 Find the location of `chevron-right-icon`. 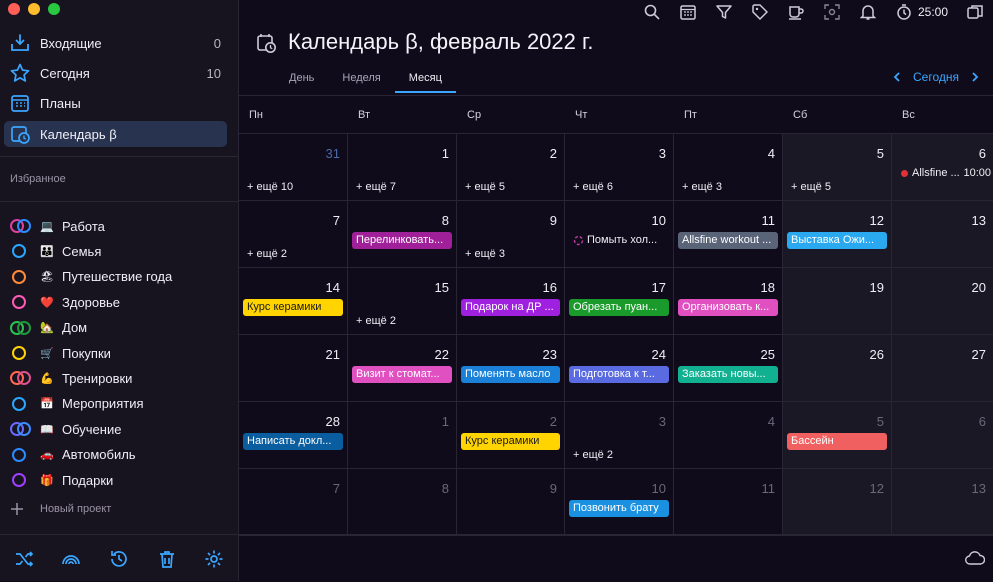

chevron-right-icon is located at coordinates (975, 77).